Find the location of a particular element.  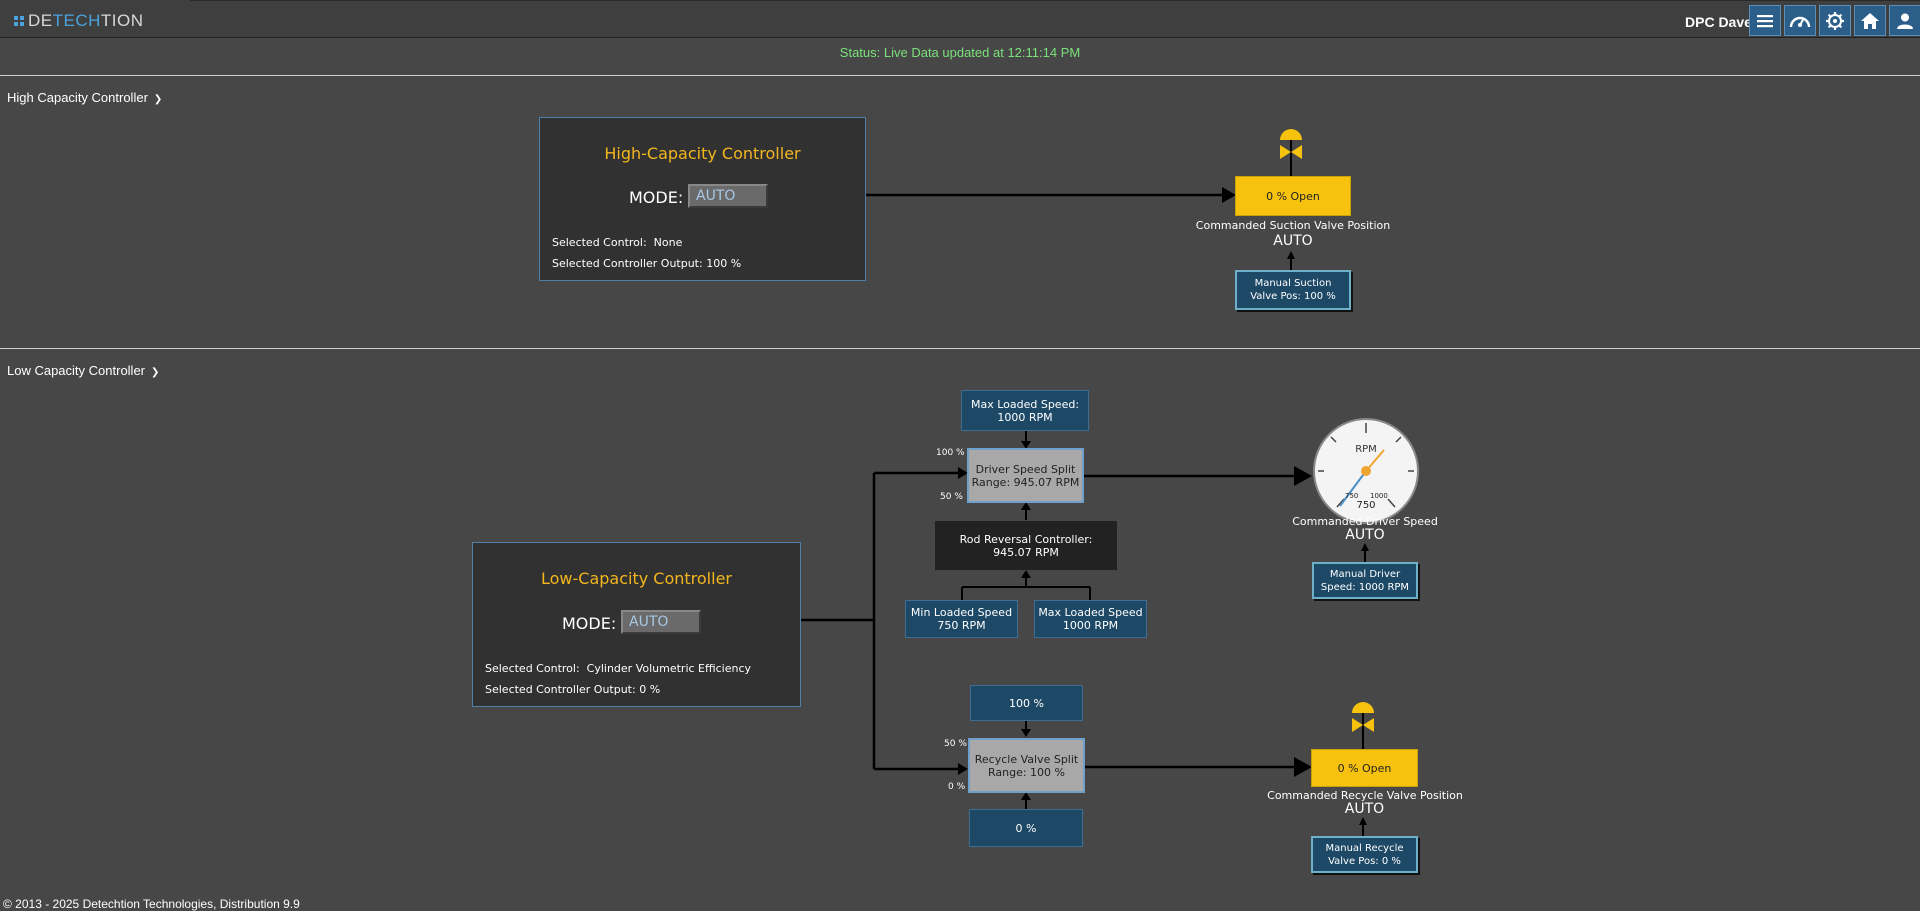

manual-suction-button: Manual Suction Valve Pos: 100 % is located at coordinates (1293, 290).